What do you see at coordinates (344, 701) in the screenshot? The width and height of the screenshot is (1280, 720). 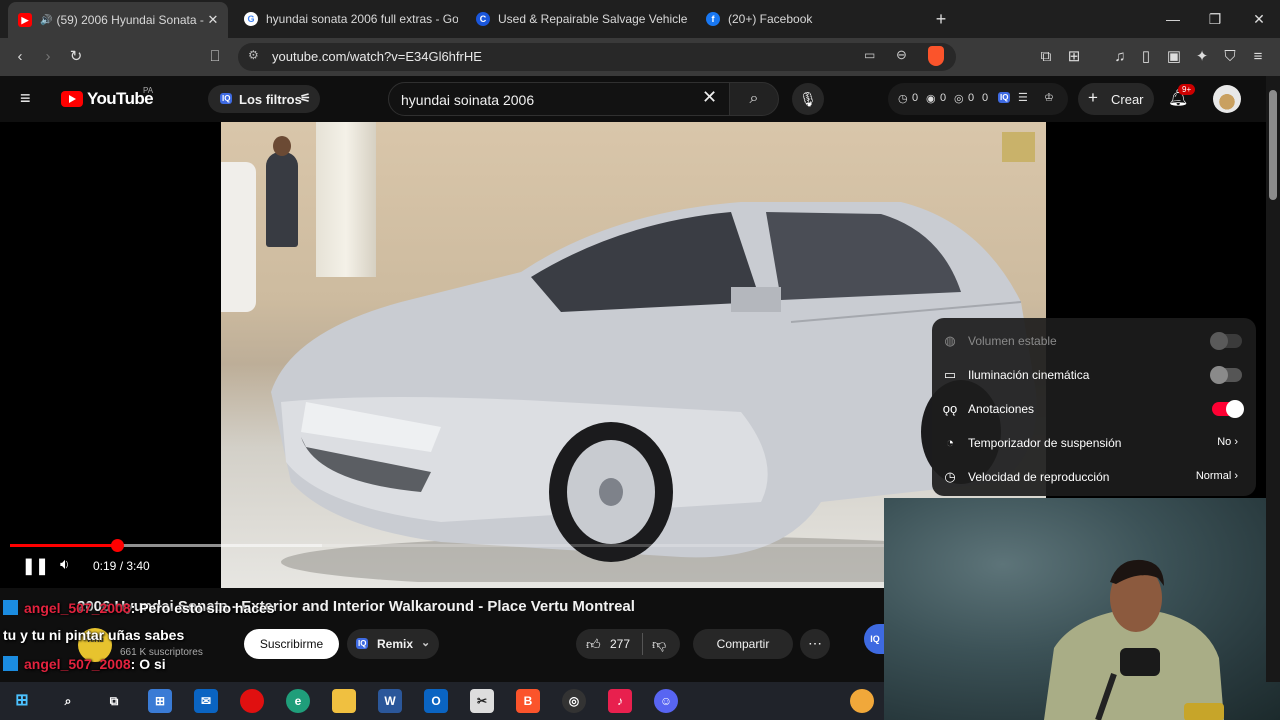 I see `folder-icon` at bounding box center [344, 701].